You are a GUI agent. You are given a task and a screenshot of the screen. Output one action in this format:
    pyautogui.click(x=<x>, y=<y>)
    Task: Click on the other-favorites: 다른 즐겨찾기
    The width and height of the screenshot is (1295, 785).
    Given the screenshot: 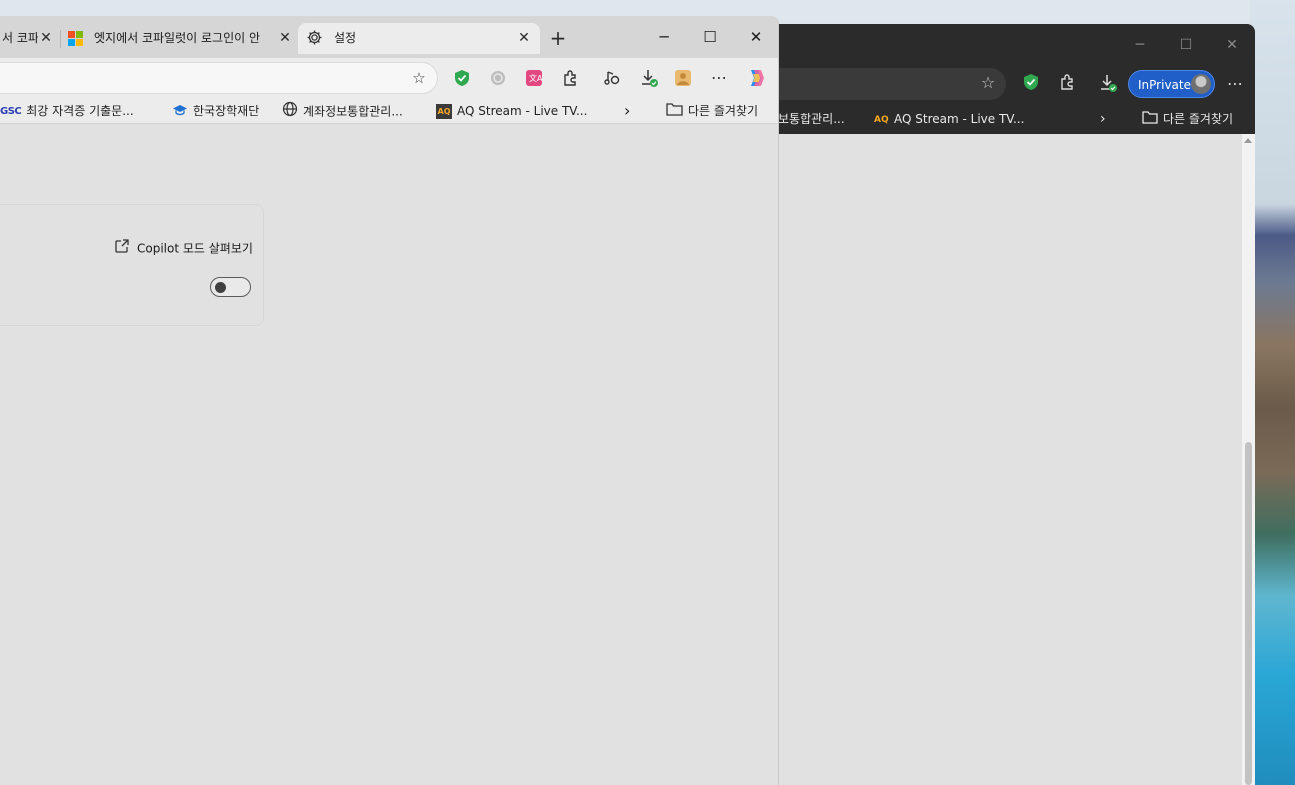 What is the action you would take?
    pyautogui.click(x=712, y=111)
    